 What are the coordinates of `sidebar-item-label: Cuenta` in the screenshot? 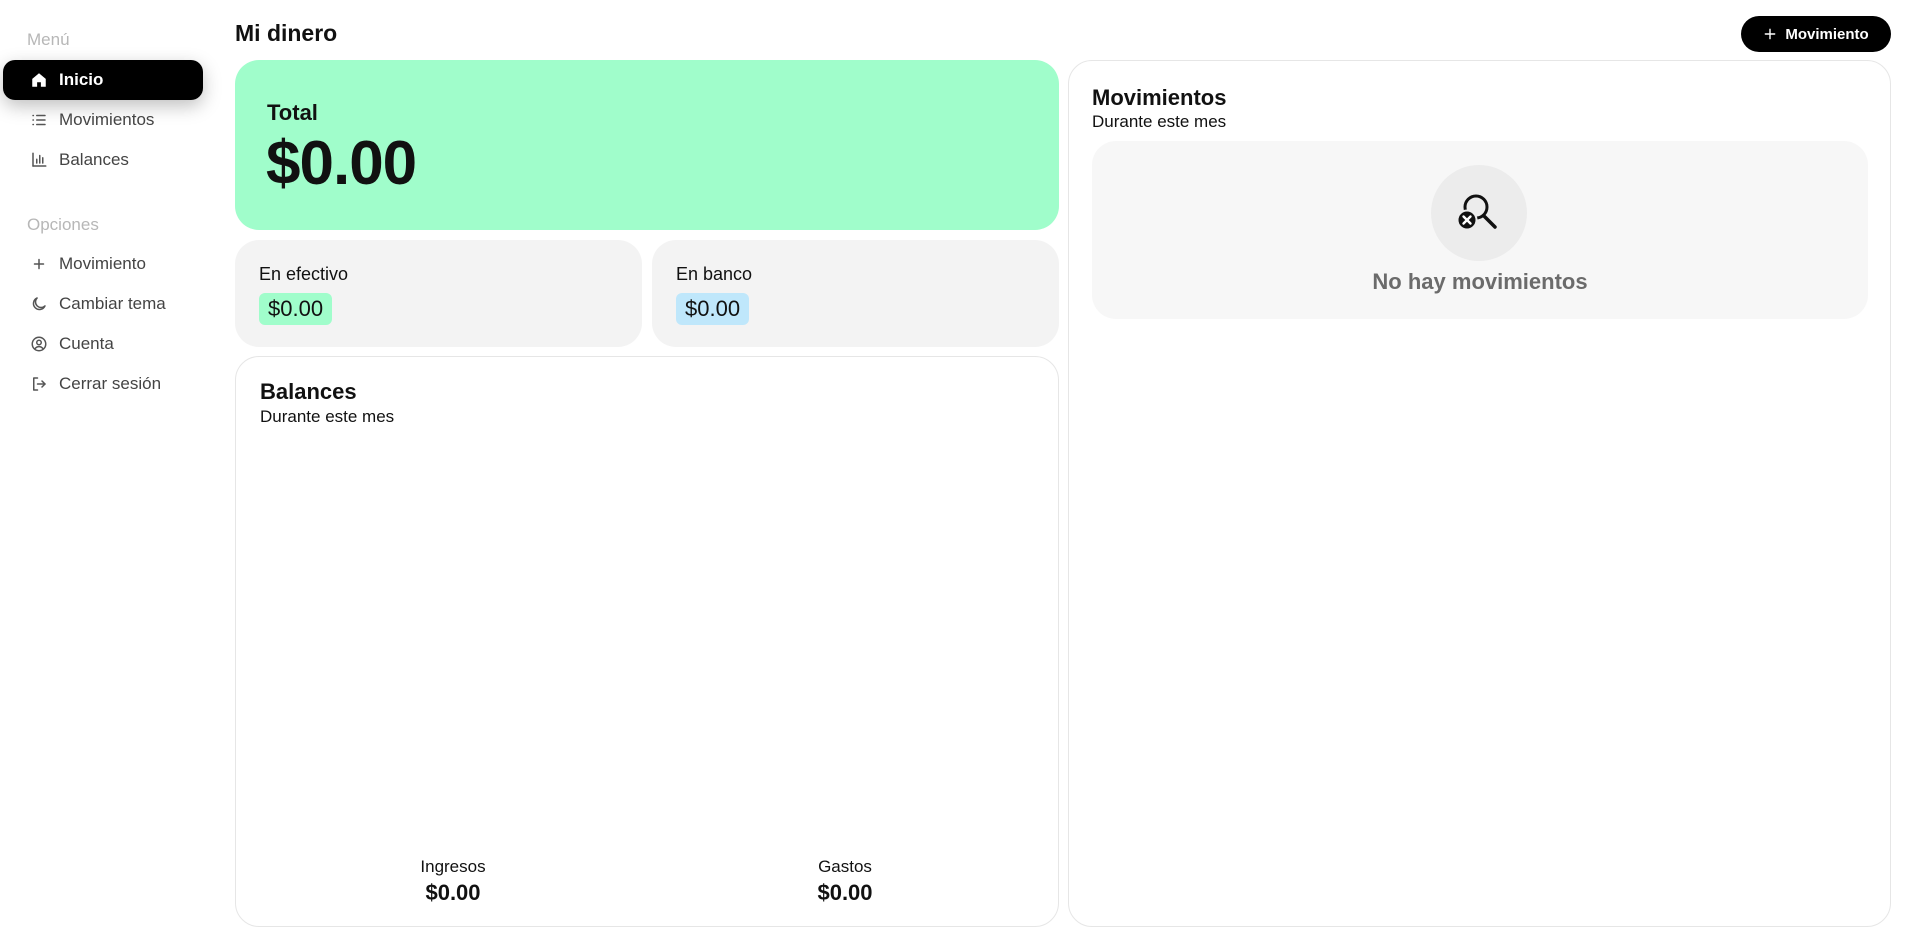 It's located at (86, 343).